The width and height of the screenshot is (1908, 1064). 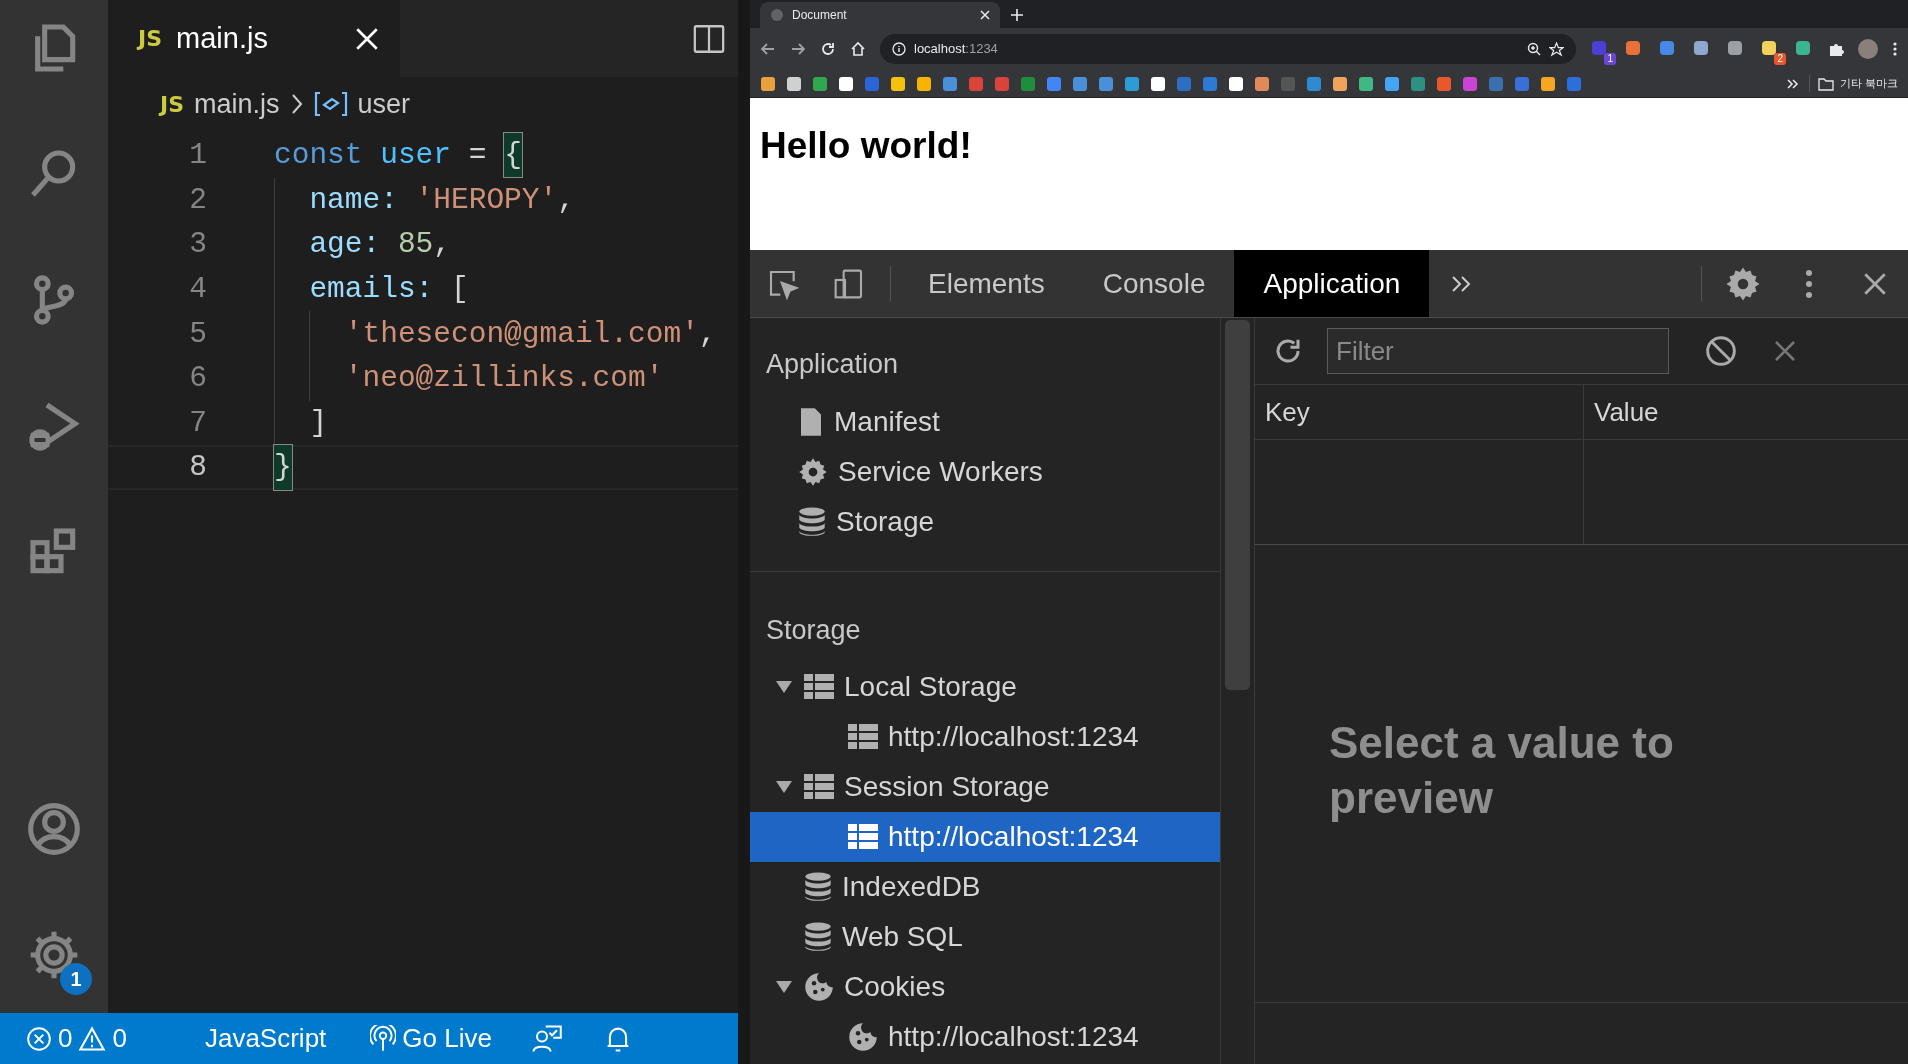 What do you see at coordinates (371, 289) in the screenshot?
I see `code-property: emails:` at bounding box center [371, 289].